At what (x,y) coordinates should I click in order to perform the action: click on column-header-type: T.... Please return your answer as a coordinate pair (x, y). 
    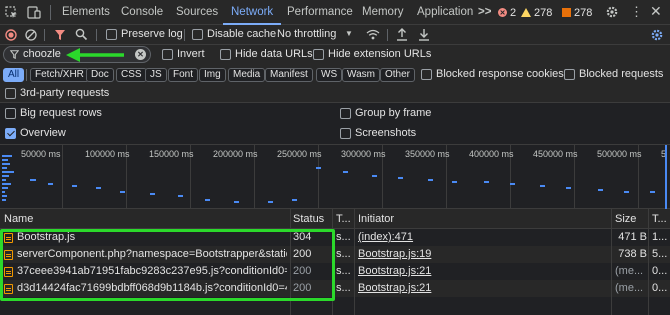
    Looking at the image, I should click on (344, 219).